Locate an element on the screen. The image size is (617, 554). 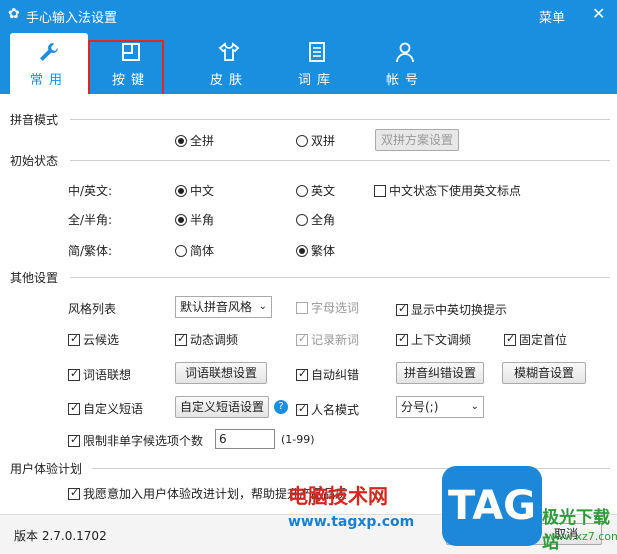
tab-dictionary: 词库 is located at coordinates (317, 63).